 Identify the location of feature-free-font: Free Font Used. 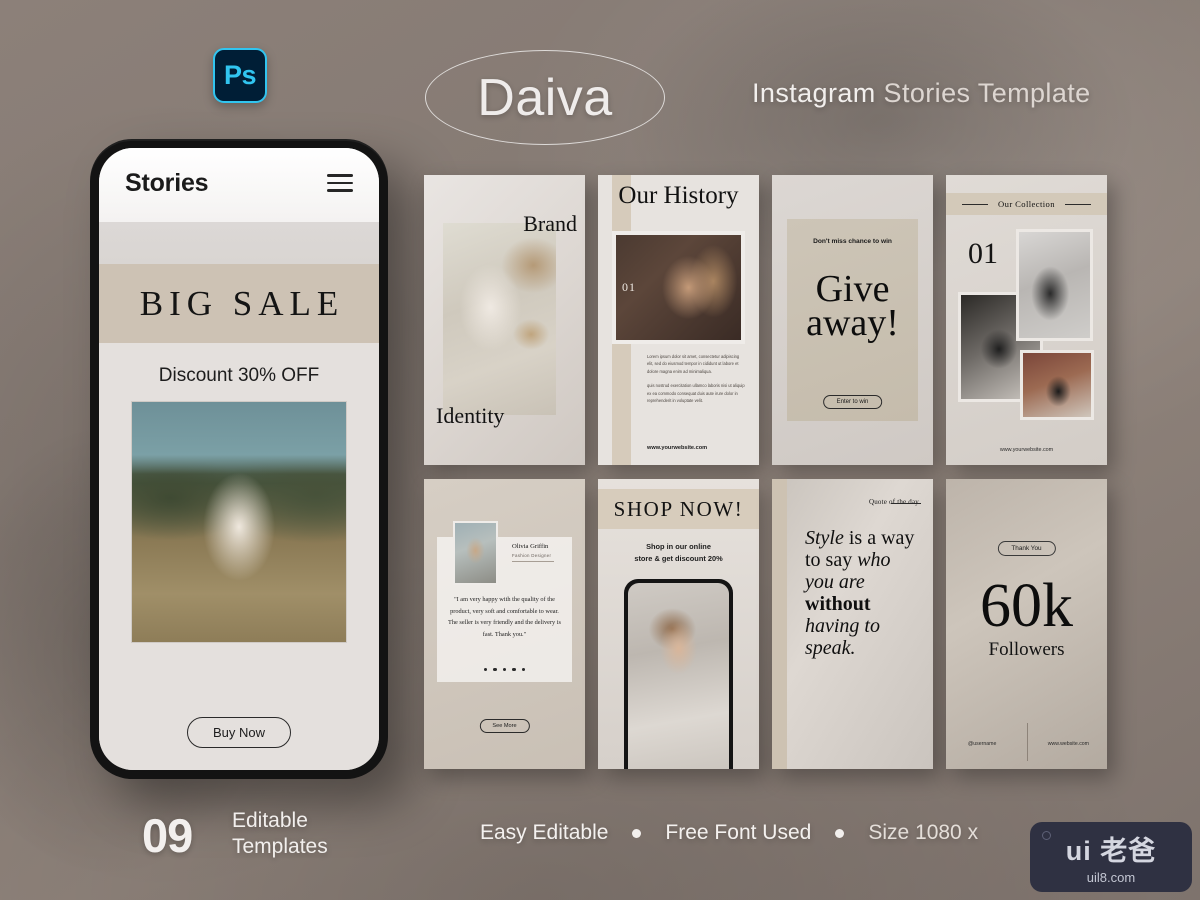
(738, 832).